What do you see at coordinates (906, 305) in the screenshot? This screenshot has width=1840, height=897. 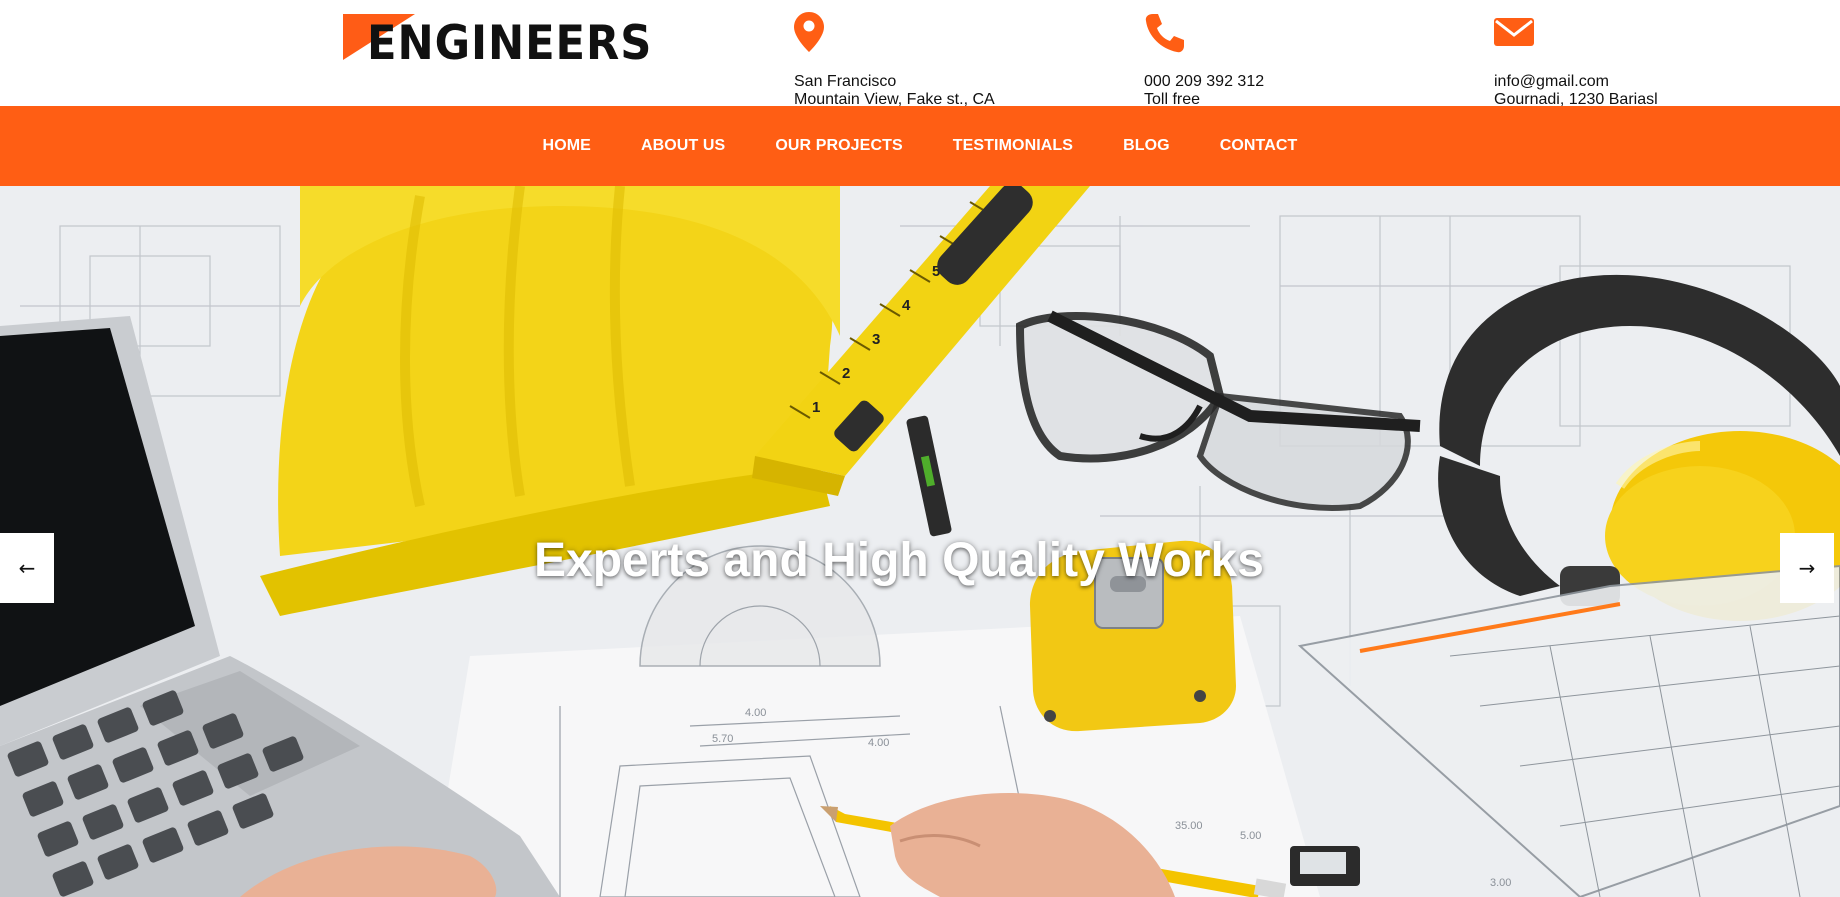 I see `svg-text: 4` at bounding box center [906, 305].